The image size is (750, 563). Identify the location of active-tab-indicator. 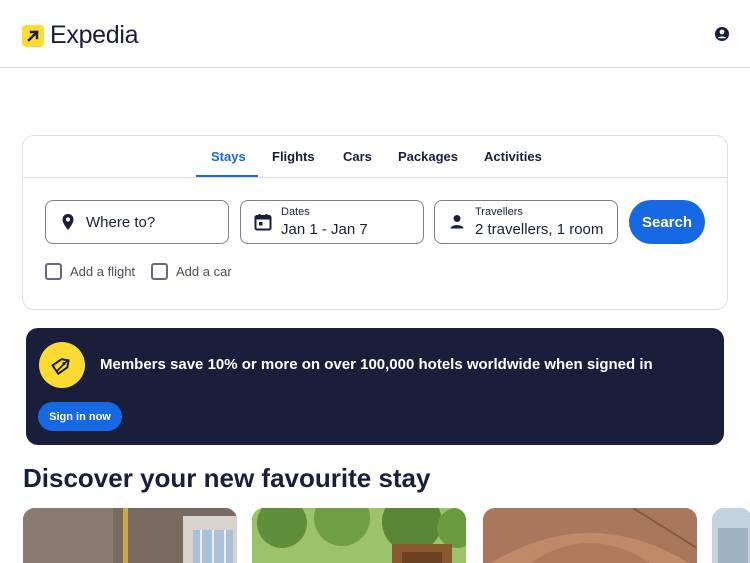
(227, 176).